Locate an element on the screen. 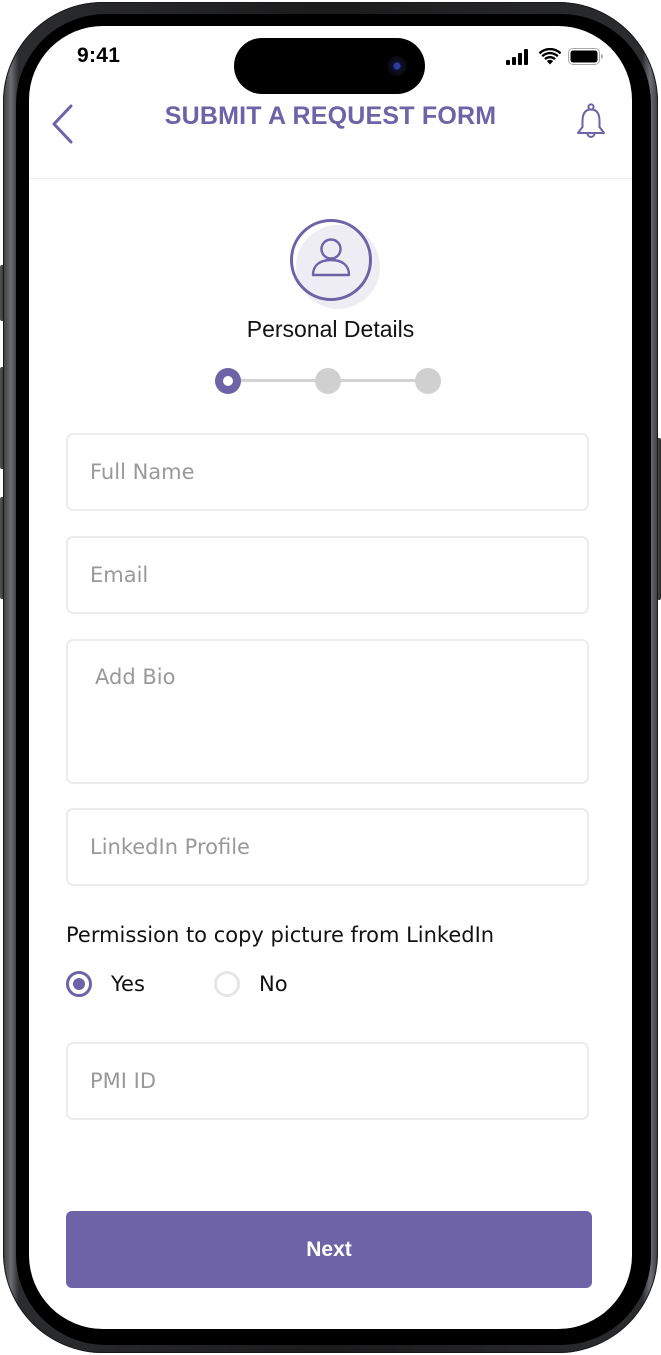 This screenshot has width=661, height=1355. step-title: Personal Details is located at coordinates (330, 329).